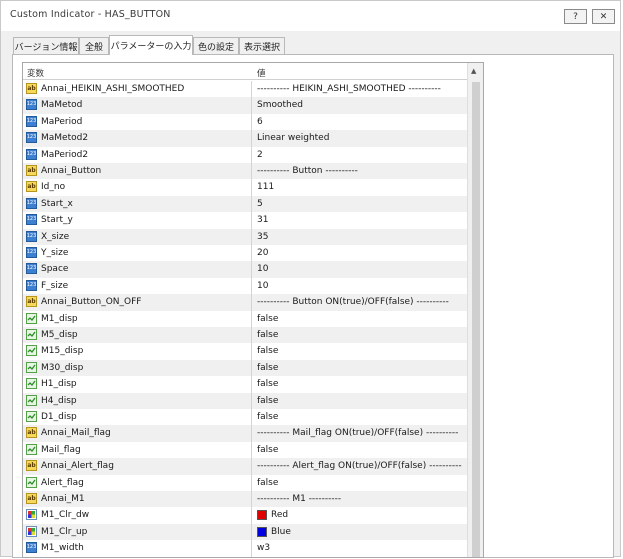  Describe the element at coordinates (367, 138) in the screenshot. I see `parameter-value-cell: Linear weighted` at that location.